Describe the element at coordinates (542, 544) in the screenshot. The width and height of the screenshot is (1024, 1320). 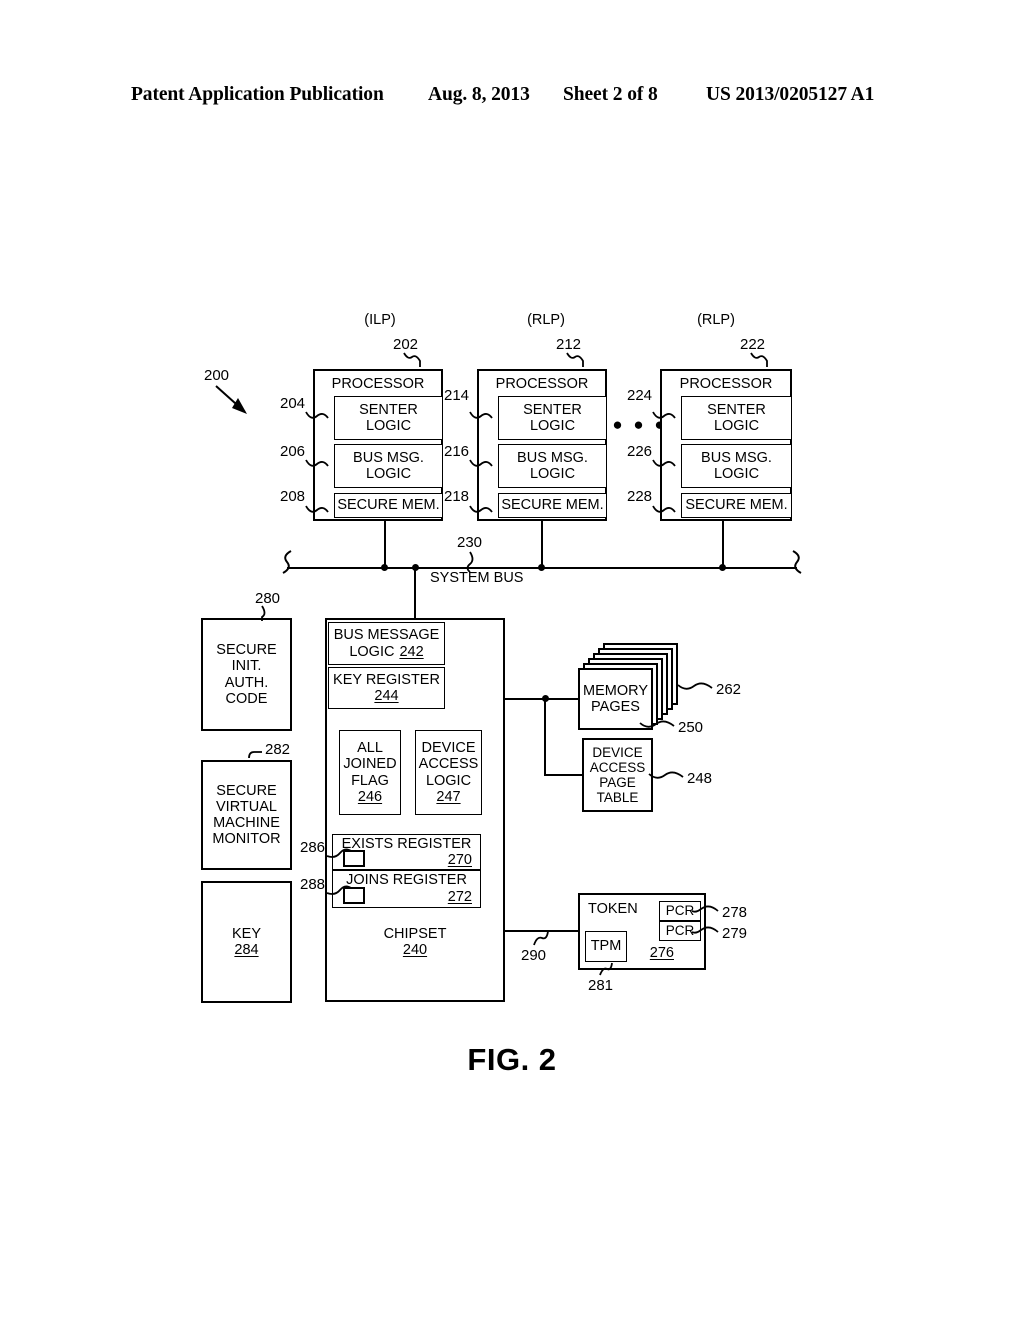
I see `processor-2-bus-drop` at that location.